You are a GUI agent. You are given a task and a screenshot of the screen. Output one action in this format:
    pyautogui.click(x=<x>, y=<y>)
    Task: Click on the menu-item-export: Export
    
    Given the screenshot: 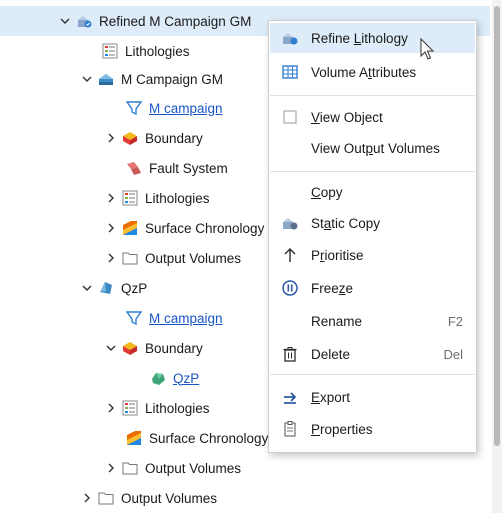 What is the action you would take?
    pyautogui.click(x=372, y=397)
    